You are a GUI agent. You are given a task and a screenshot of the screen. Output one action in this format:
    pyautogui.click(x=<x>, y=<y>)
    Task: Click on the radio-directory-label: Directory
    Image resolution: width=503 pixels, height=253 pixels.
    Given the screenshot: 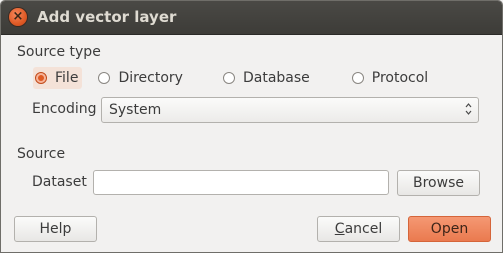 What is the action you would take?
    pyautogui.click(x=150, y=78)
    